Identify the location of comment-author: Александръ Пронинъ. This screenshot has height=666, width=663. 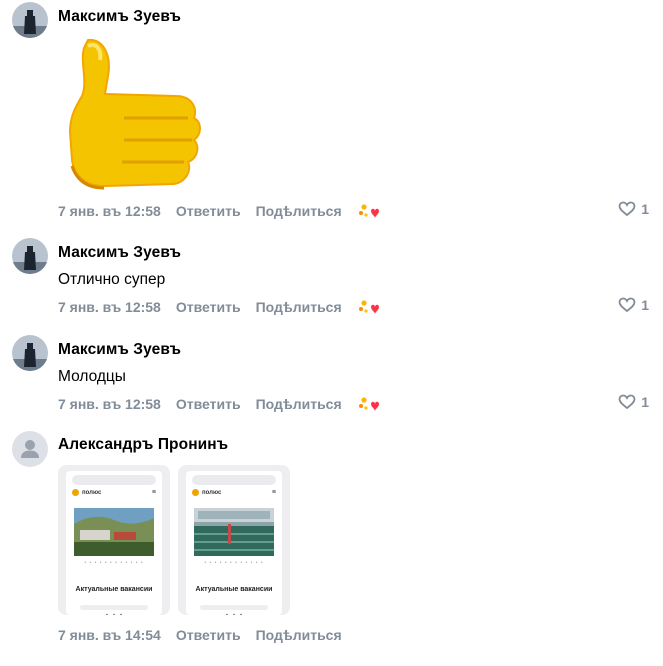
(143, 445).